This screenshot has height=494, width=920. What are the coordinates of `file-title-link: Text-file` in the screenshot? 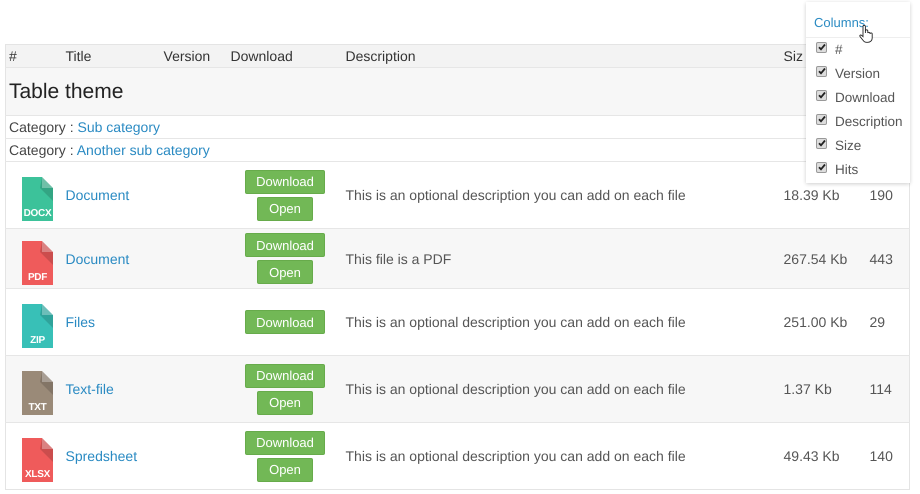 It's located at (90, 389).